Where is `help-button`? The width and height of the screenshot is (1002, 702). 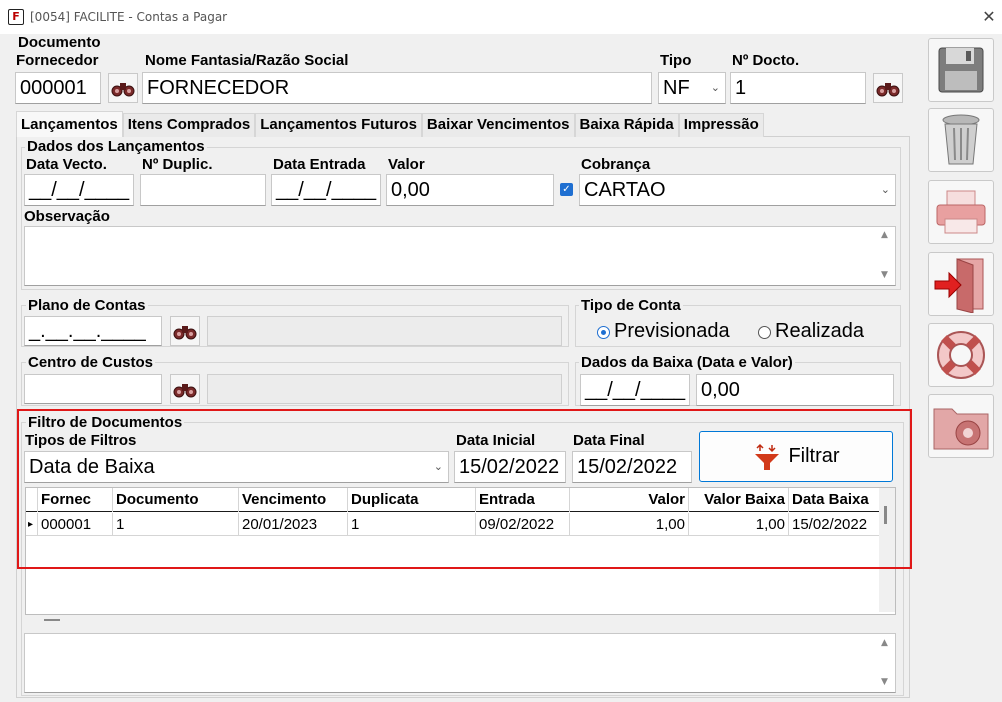
help-button is located at coordinates (961, 355).